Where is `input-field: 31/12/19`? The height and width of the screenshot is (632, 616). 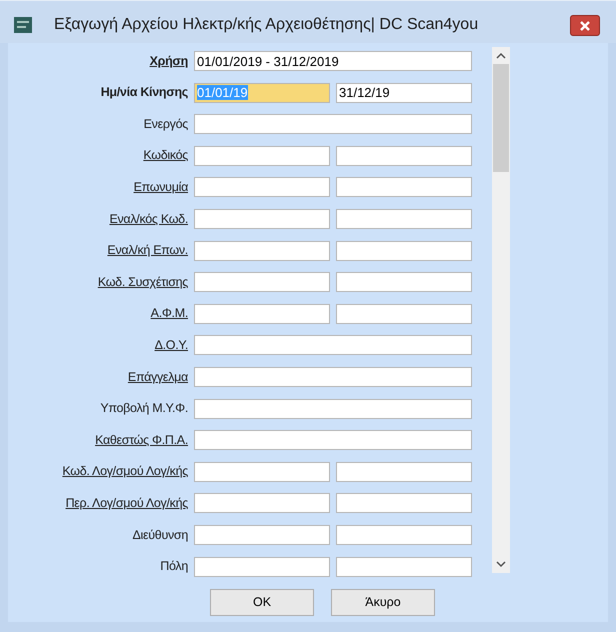 input-field: 31/12/19 is located at coordinates (404, 92).